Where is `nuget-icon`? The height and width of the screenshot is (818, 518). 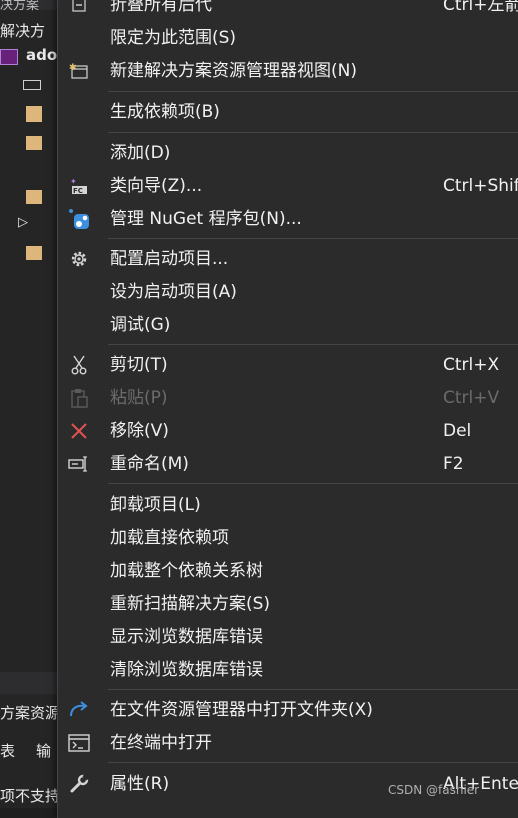 nuget-icon is located at coordinates (79, 219).